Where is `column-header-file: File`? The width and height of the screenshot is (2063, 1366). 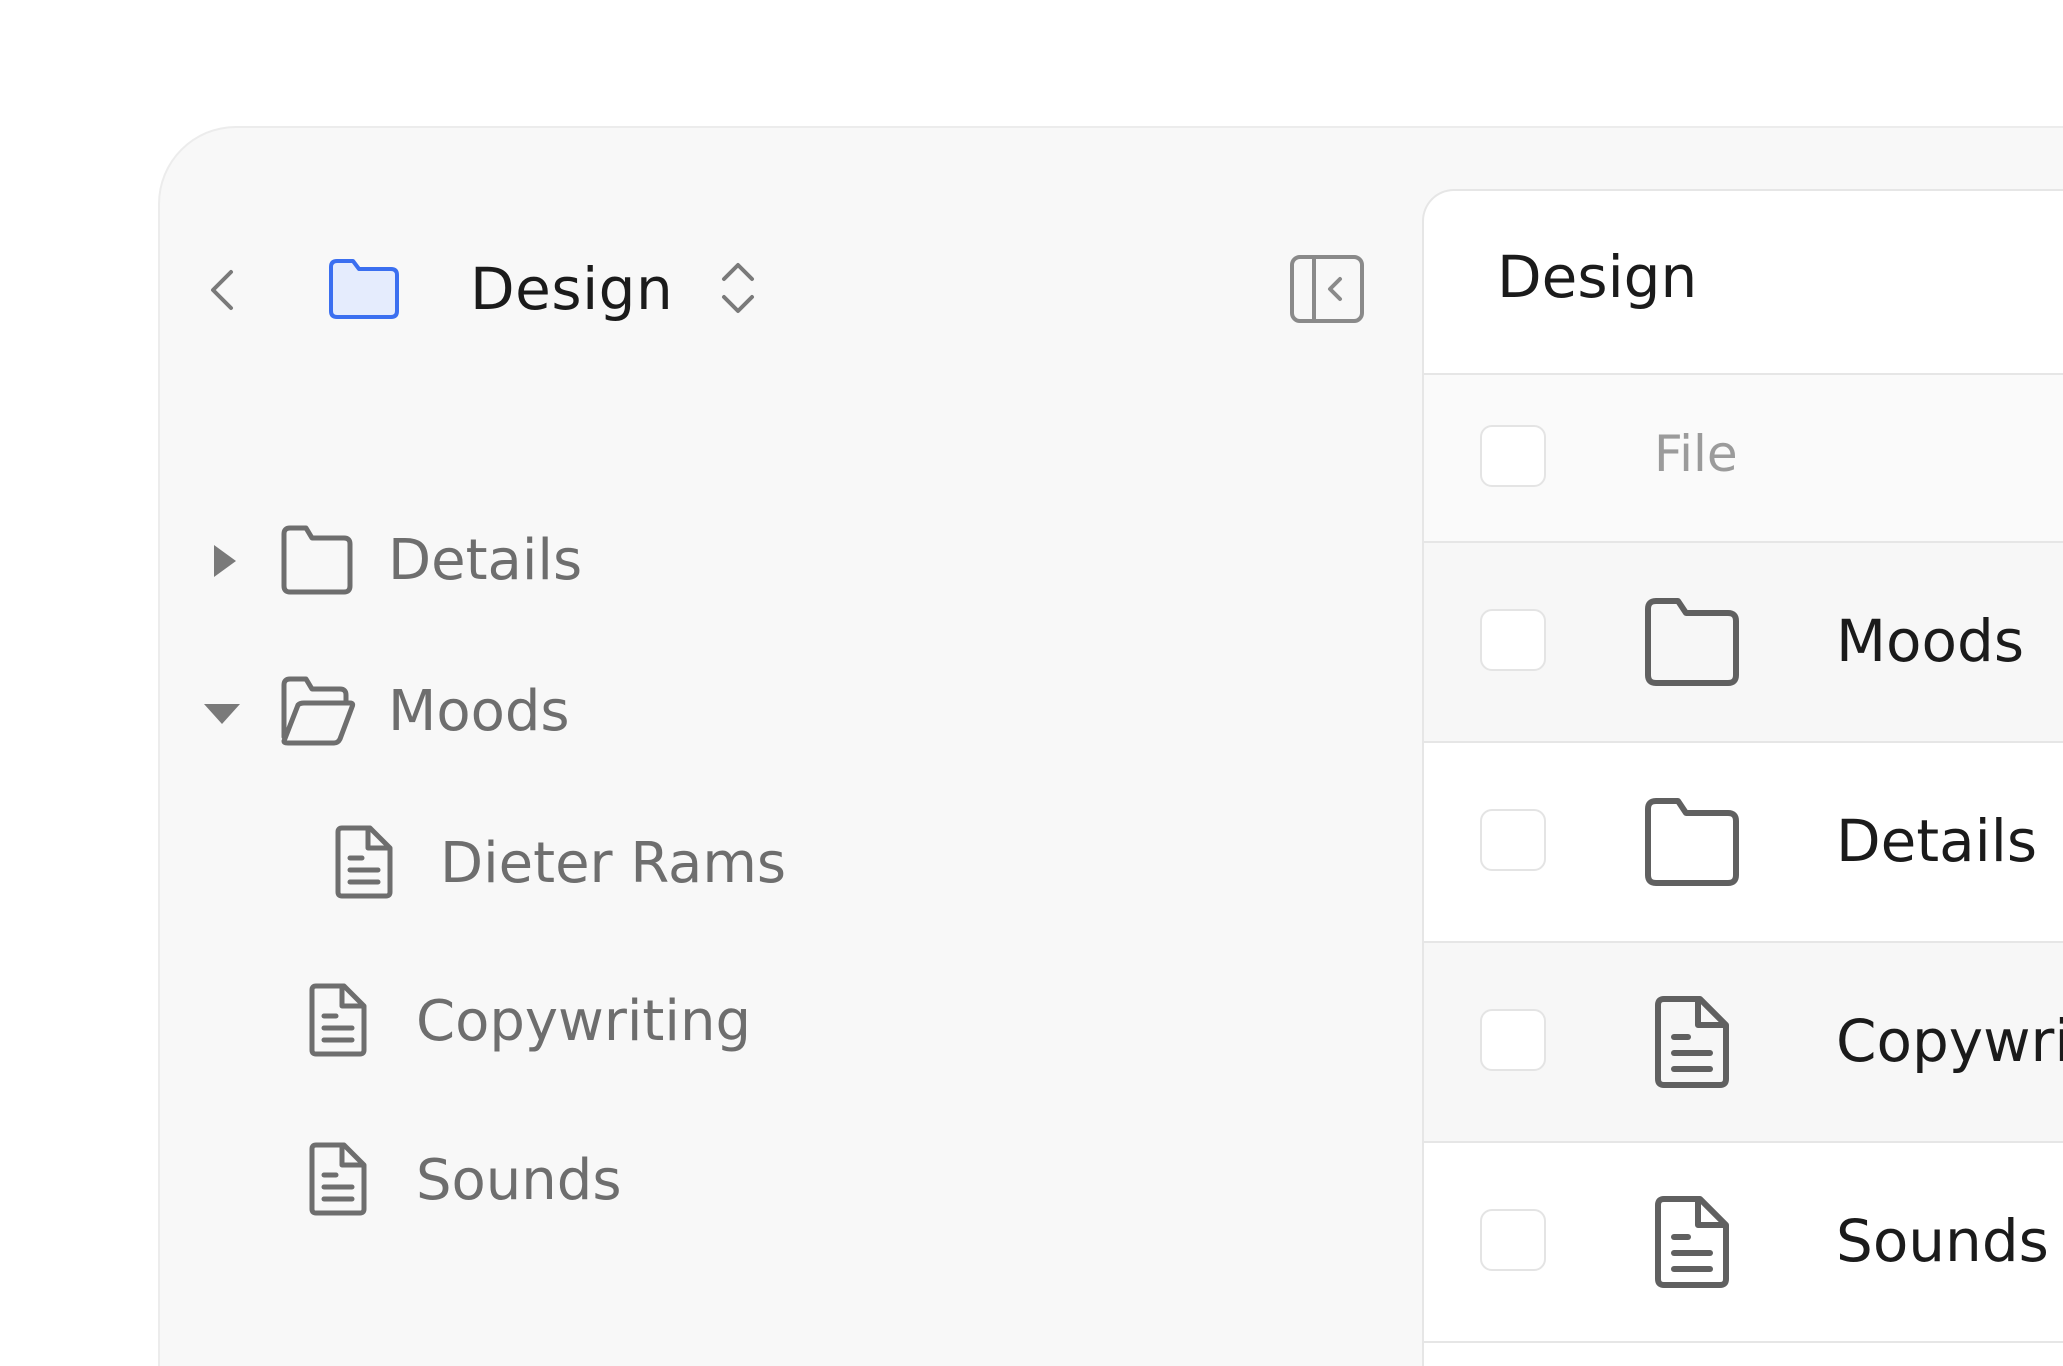 column-header-file: File is located at coordinates (1696, 454).